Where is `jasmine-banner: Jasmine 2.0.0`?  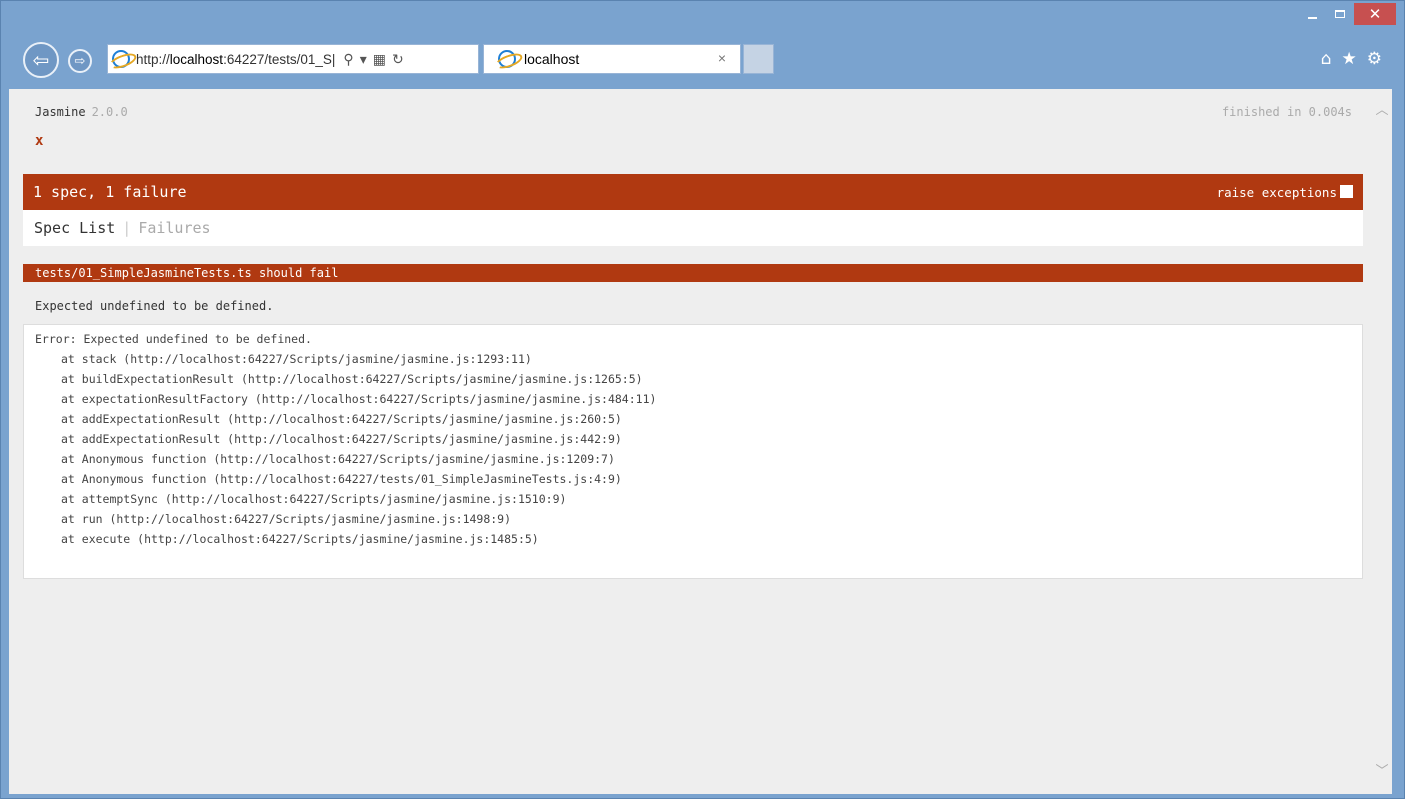
jasmine-banner: Jasmine 2.0.0 is located at coordinates (81, 112).